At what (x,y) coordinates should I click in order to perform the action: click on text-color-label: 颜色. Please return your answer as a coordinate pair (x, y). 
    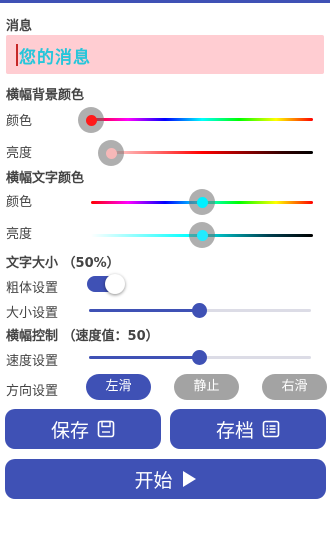
    Looking at the image, I should click on (19, 202).